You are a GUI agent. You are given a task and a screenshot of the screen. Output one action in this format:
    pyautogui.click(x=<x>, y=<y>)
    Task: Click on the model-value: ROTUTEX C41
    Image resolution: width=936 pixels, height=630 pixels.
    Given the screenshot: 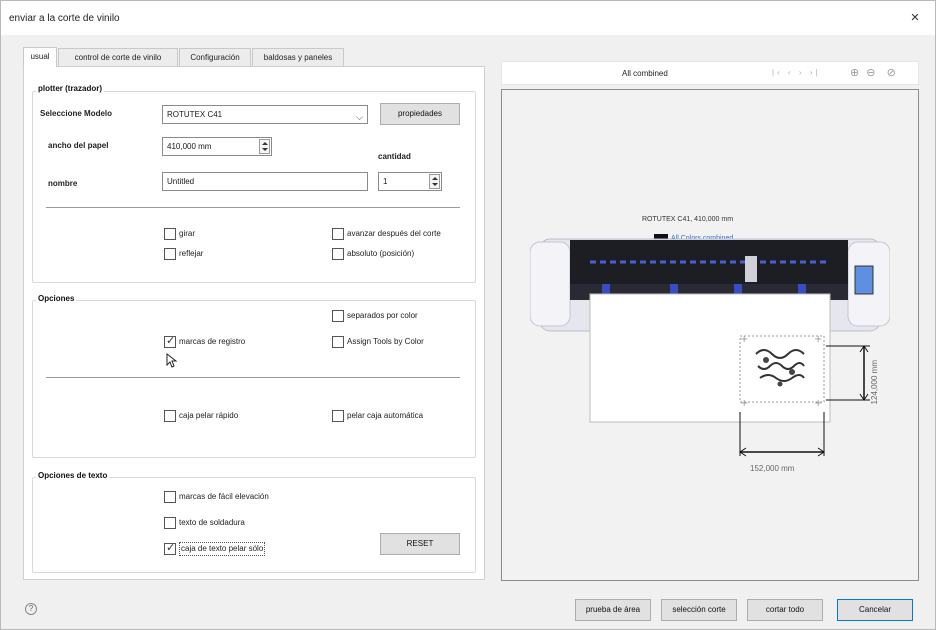 What is the action you would take?
    pyautogui.click(x=195, y=114)
    